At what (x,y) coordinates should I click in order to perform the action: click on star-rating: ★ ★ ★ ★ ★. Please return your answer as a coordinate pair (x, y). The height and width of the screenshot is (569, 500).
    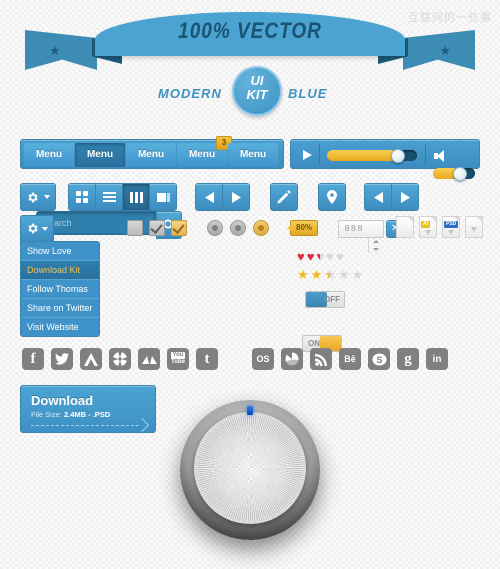
    Looking at the image, I should click on (331, 274).